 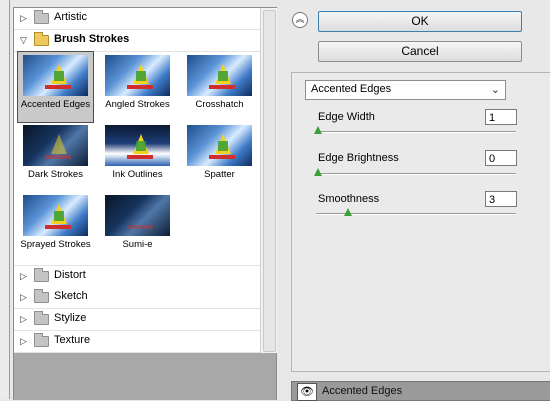 I want to click on category-label: Texture, so click(x=72, y=340).